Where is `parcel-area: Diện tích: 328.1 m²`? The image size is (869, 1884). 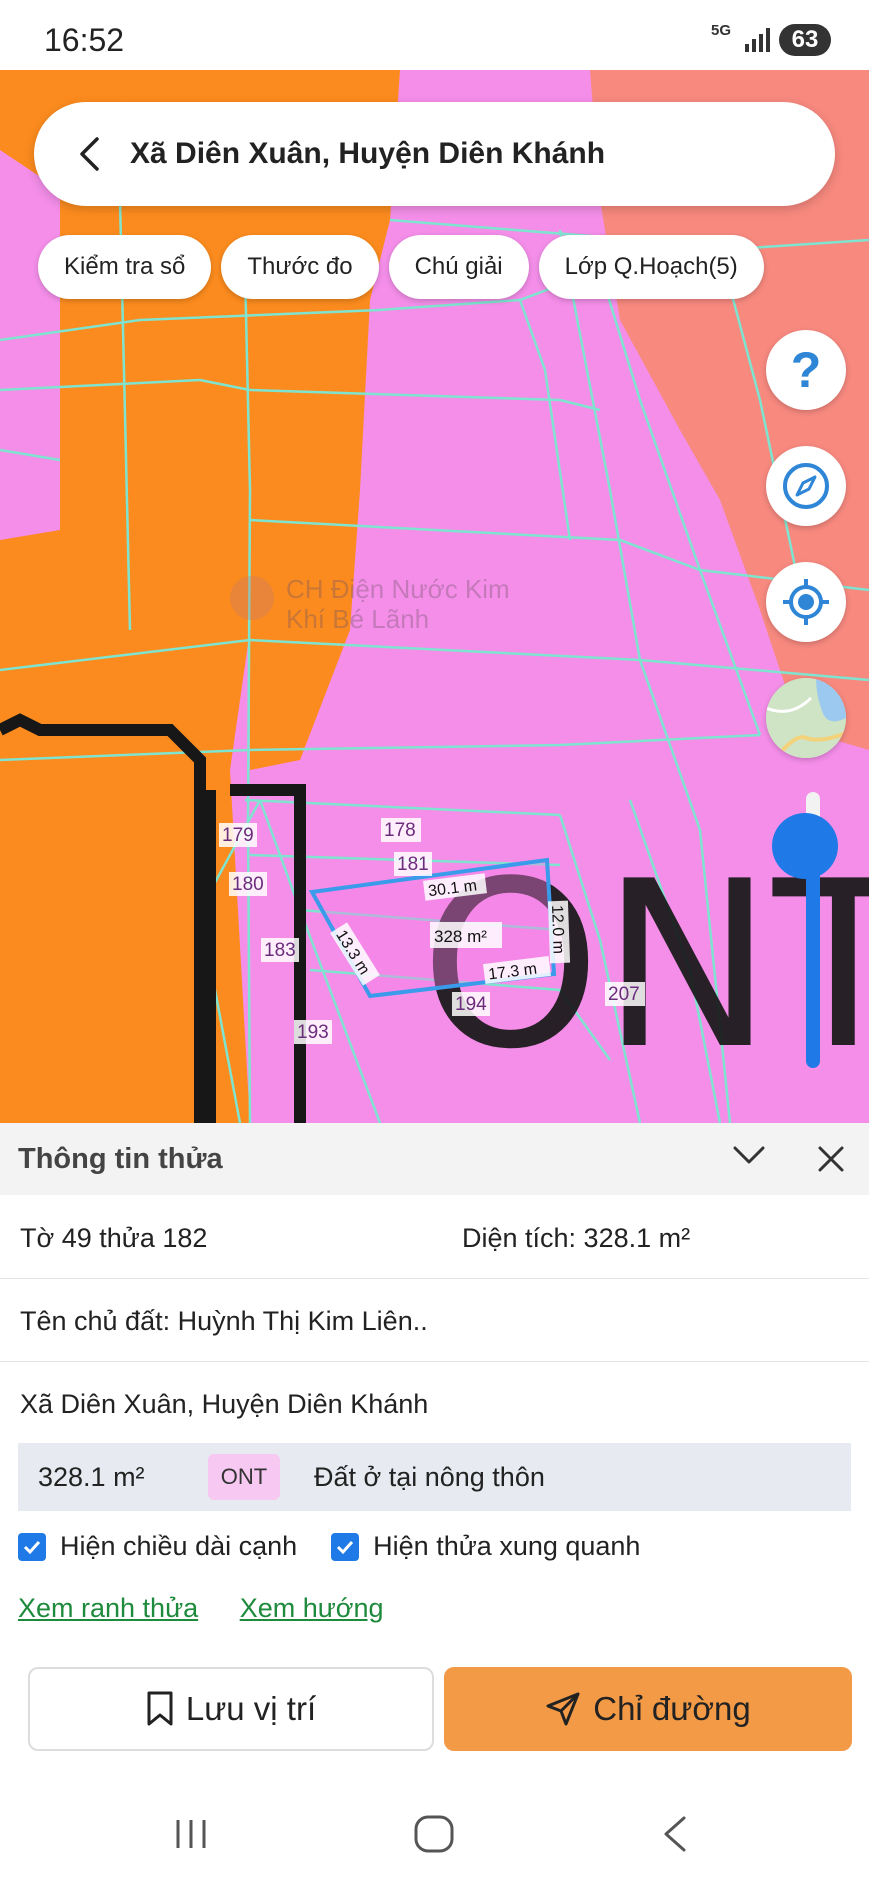 parcel-area: Diện tích: 328.1 m² is located at coordinates (576, 1238).